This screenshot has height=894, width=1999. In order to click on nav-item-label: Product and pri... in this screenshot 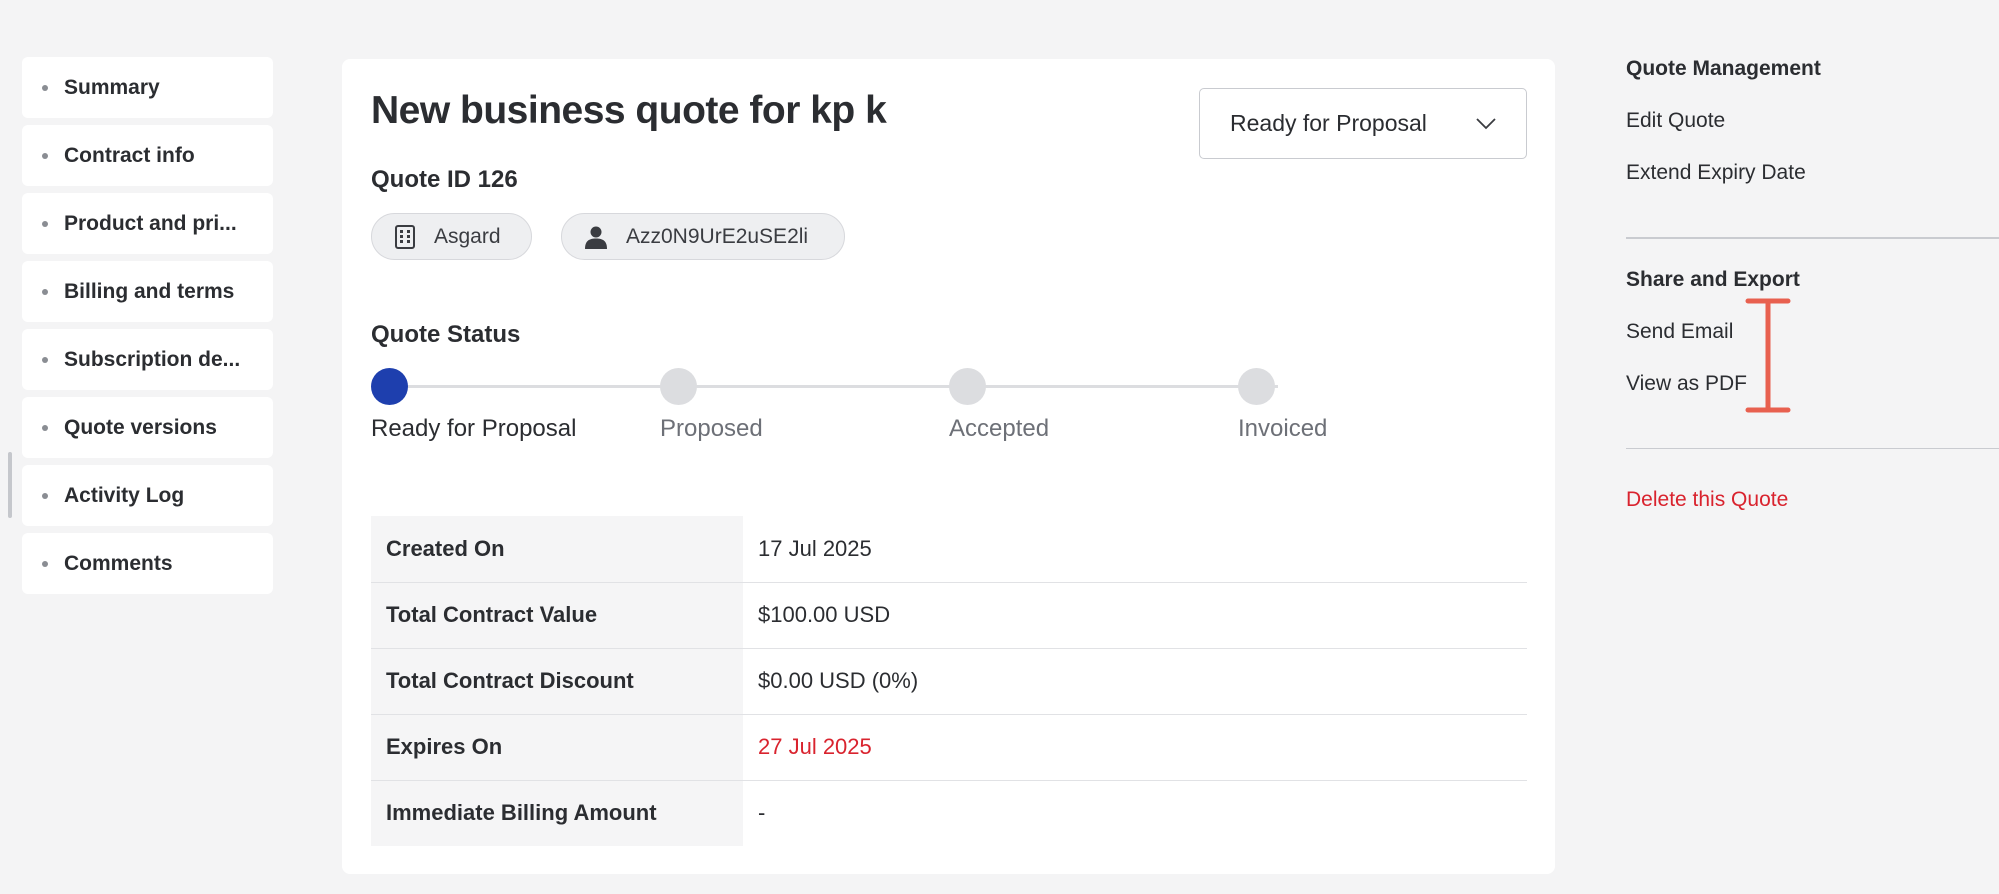, I will do `click(150, 223)`.